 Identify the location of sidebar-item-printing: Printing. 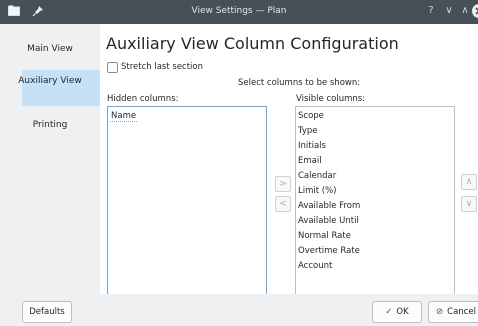
(50, 127).